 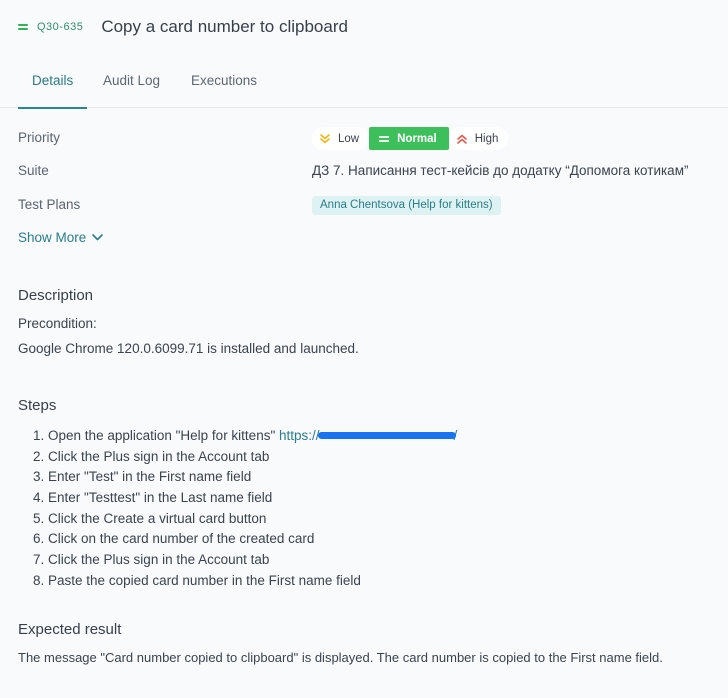 I want to click on app-url-link: https:///, so click(x=368, y=435).